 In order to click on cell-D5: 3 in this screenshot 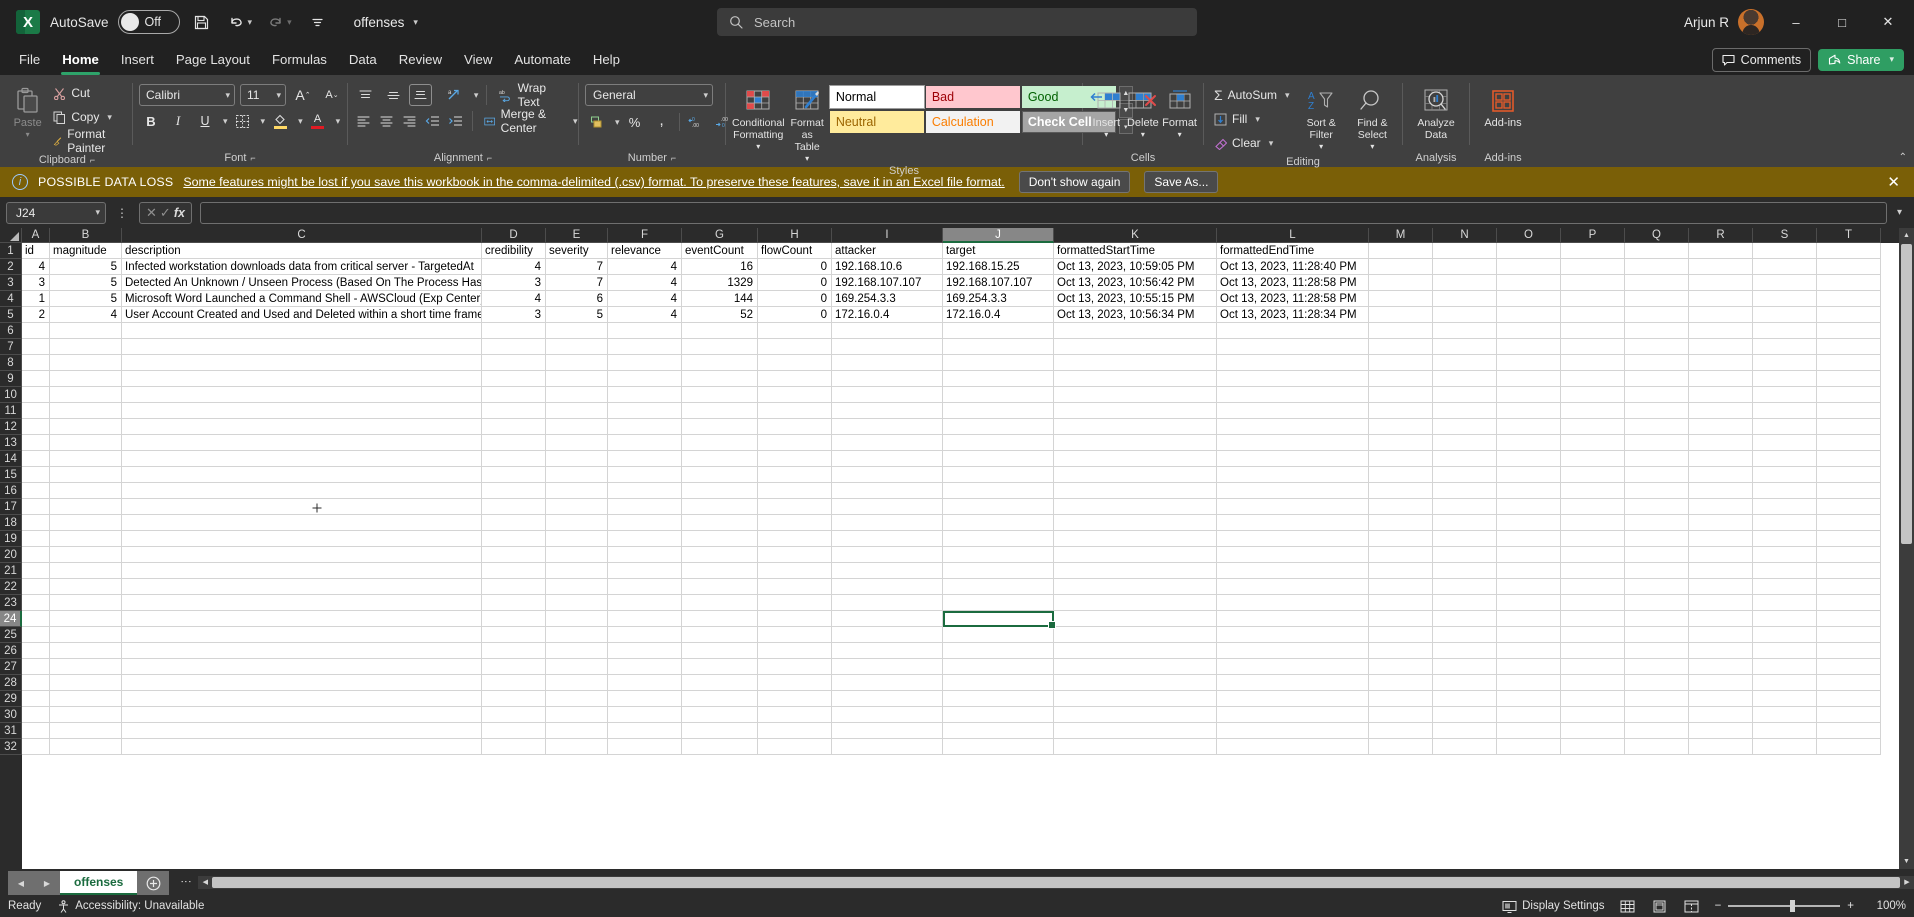, I will do `click(514, 315)`.